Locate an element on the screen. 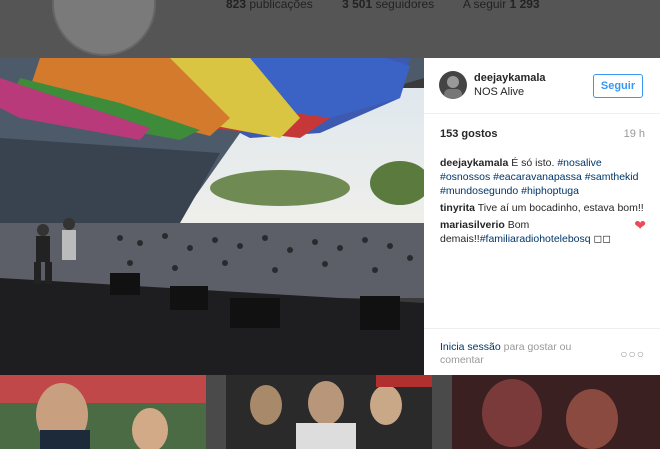 The width and height of the screenshot is (660, 449). hashtag: #hiphoptuga is located at coordinates (550, 191).